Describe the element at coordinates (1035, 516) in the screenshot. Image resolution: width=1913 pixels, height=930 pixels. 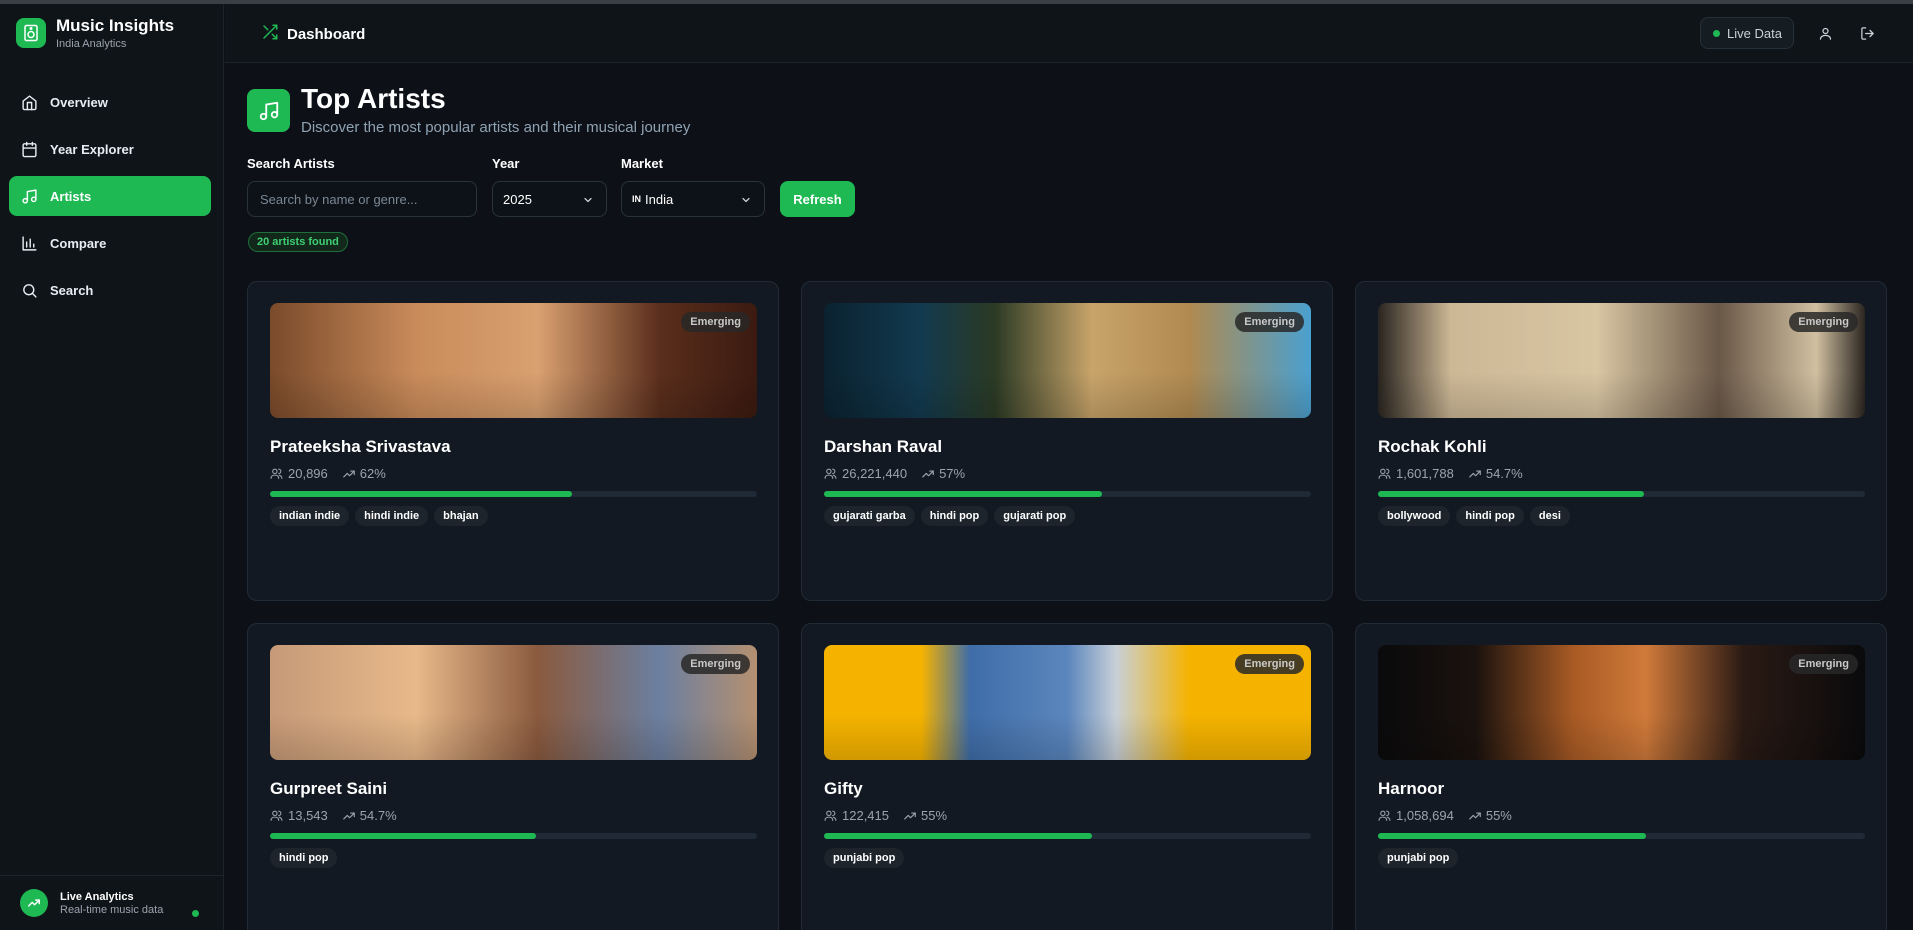
I see `genre-tag: gujarati pop` at that location.